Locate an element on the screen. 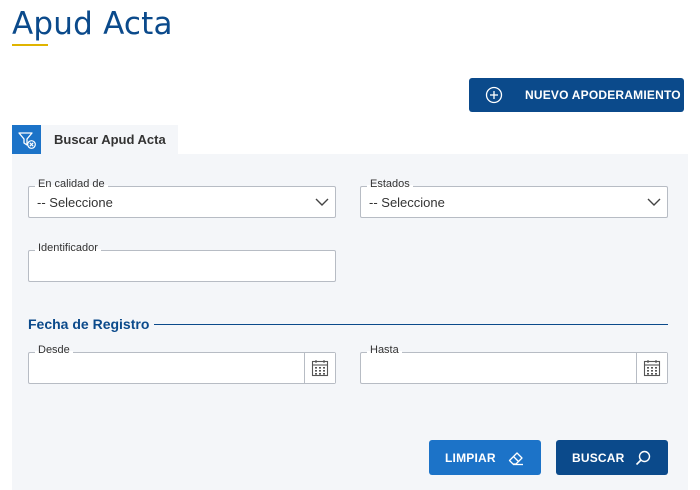 The width and height of the screenshot is (700, 490). filter-icon-box is located at coordinates (26, 139).